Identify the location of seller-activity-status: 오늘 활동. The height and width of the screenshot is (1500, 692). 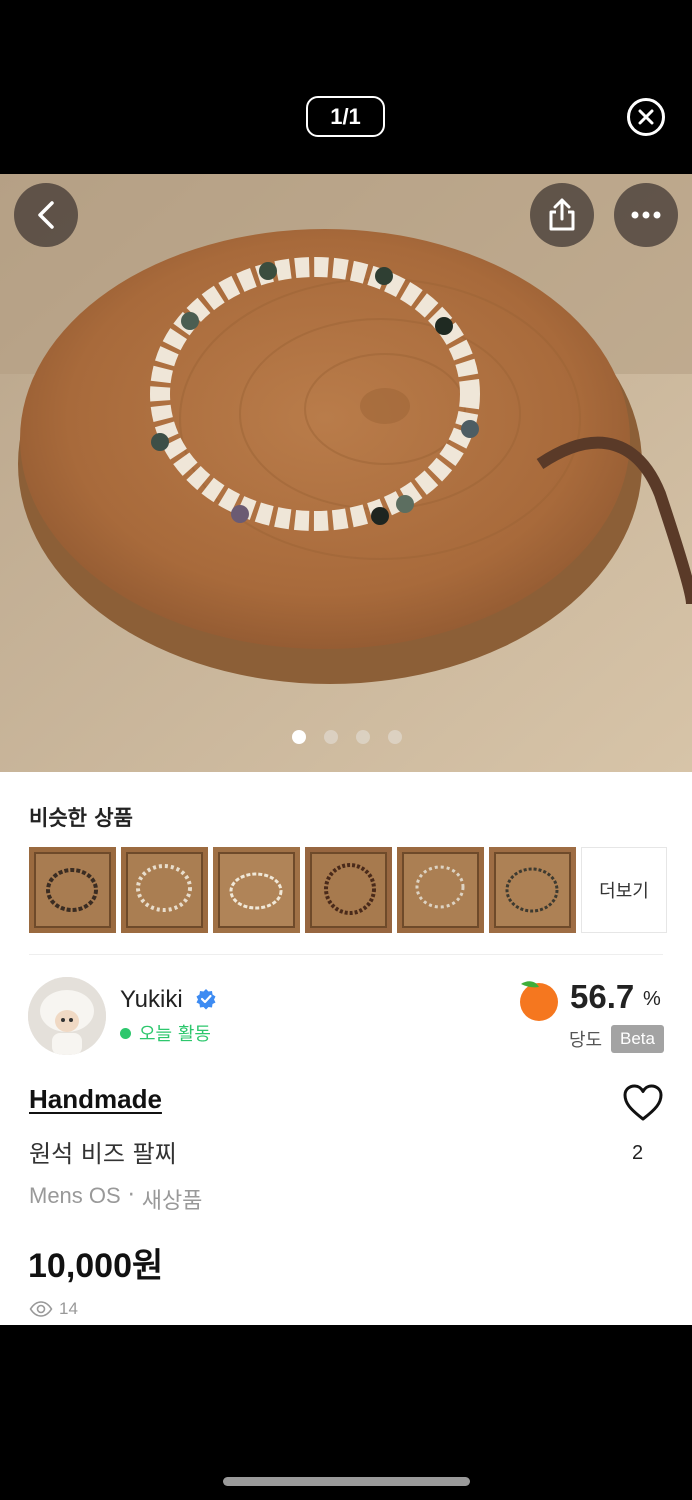
(165, 1033).